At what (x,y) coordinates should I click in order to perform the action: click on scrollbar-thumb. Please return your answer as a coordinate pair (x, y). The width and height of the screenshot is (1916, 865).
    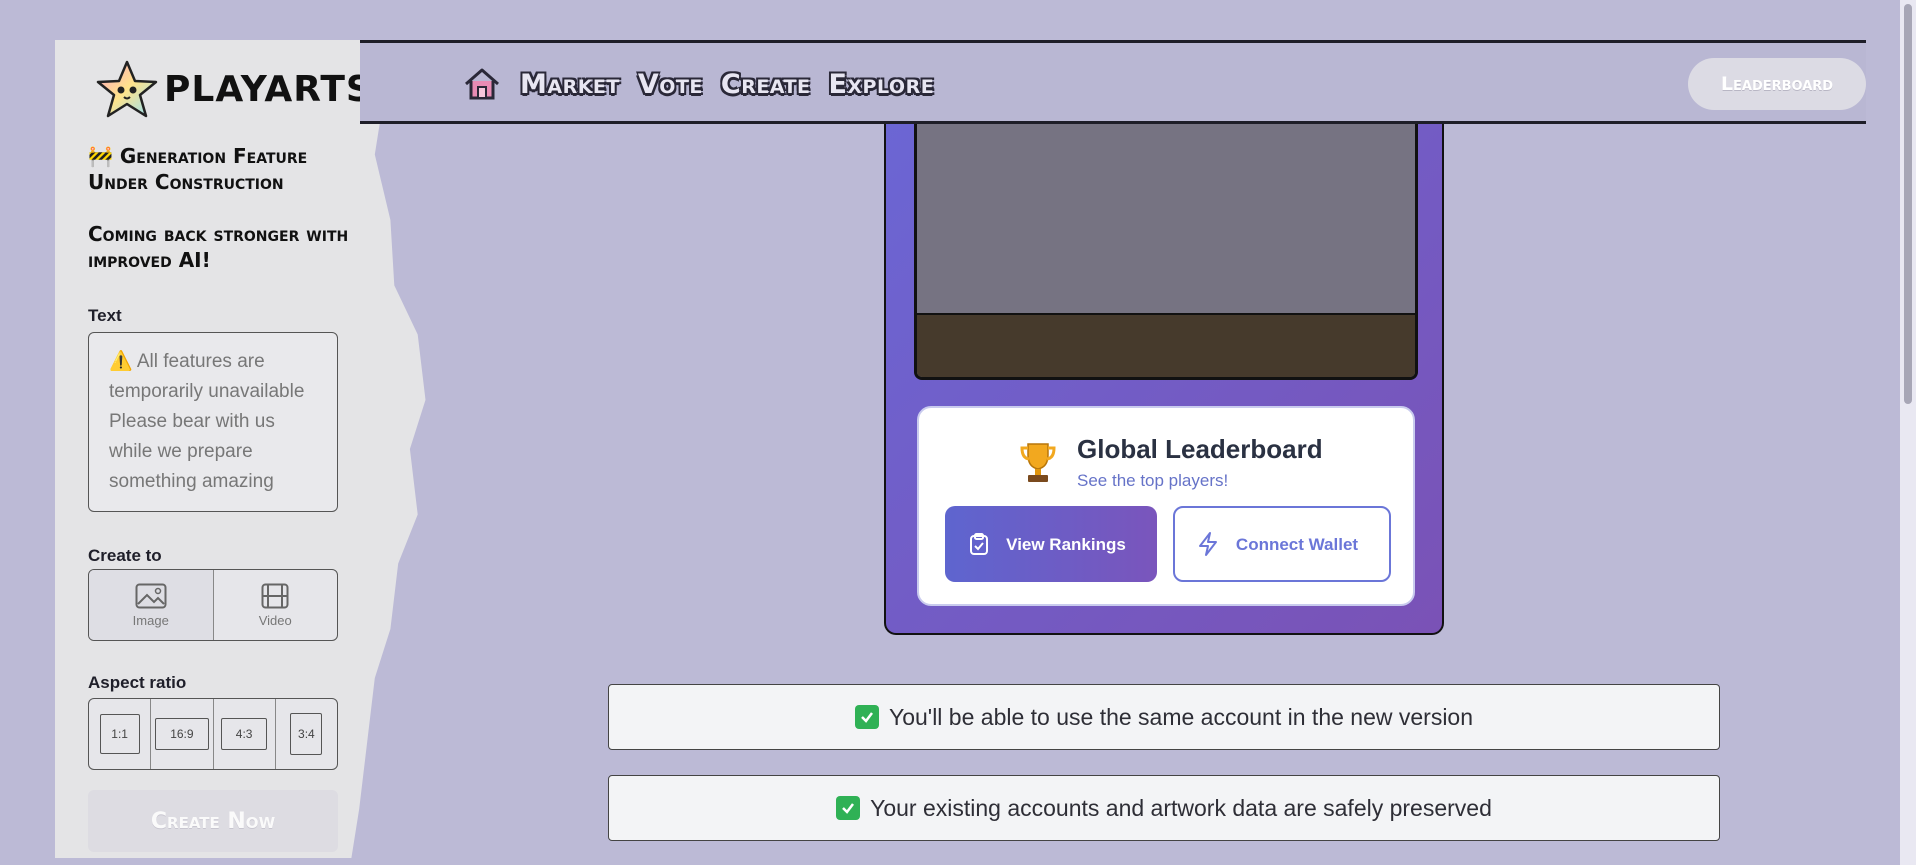
    Looking at the image, I should click on (1908, 204).